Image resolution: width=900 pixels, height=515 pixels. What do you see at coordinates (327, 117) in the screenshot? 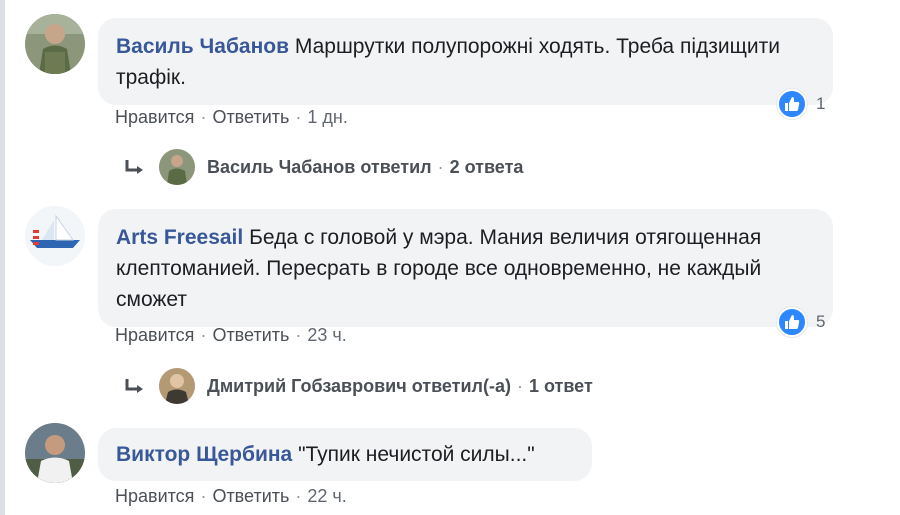
I see `comment-time: 1 дн.` at bounding box center [327, 117].